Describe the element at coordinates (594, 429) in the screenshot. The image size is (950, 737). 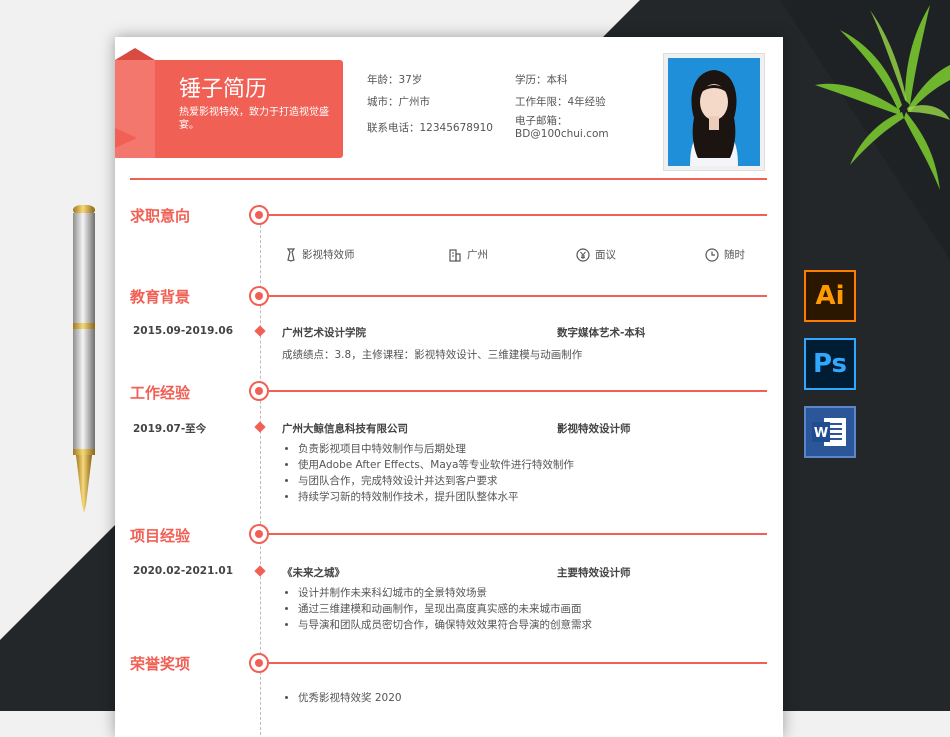
I see `work-role: 影视特效设计师` at that location.